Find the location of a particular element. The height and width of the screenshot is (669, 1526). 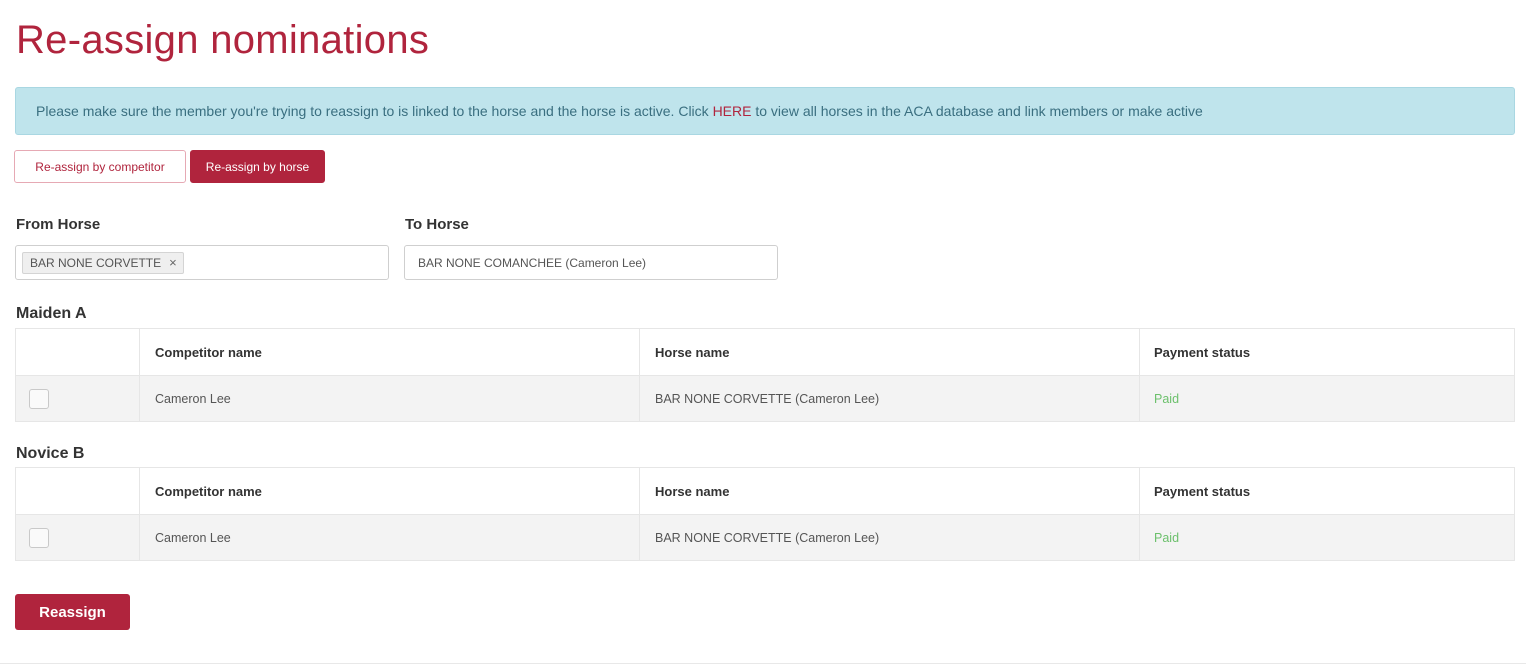

selected-horse-tag: BAR NONE CORVETTE × is located at coordinates (103, 262).